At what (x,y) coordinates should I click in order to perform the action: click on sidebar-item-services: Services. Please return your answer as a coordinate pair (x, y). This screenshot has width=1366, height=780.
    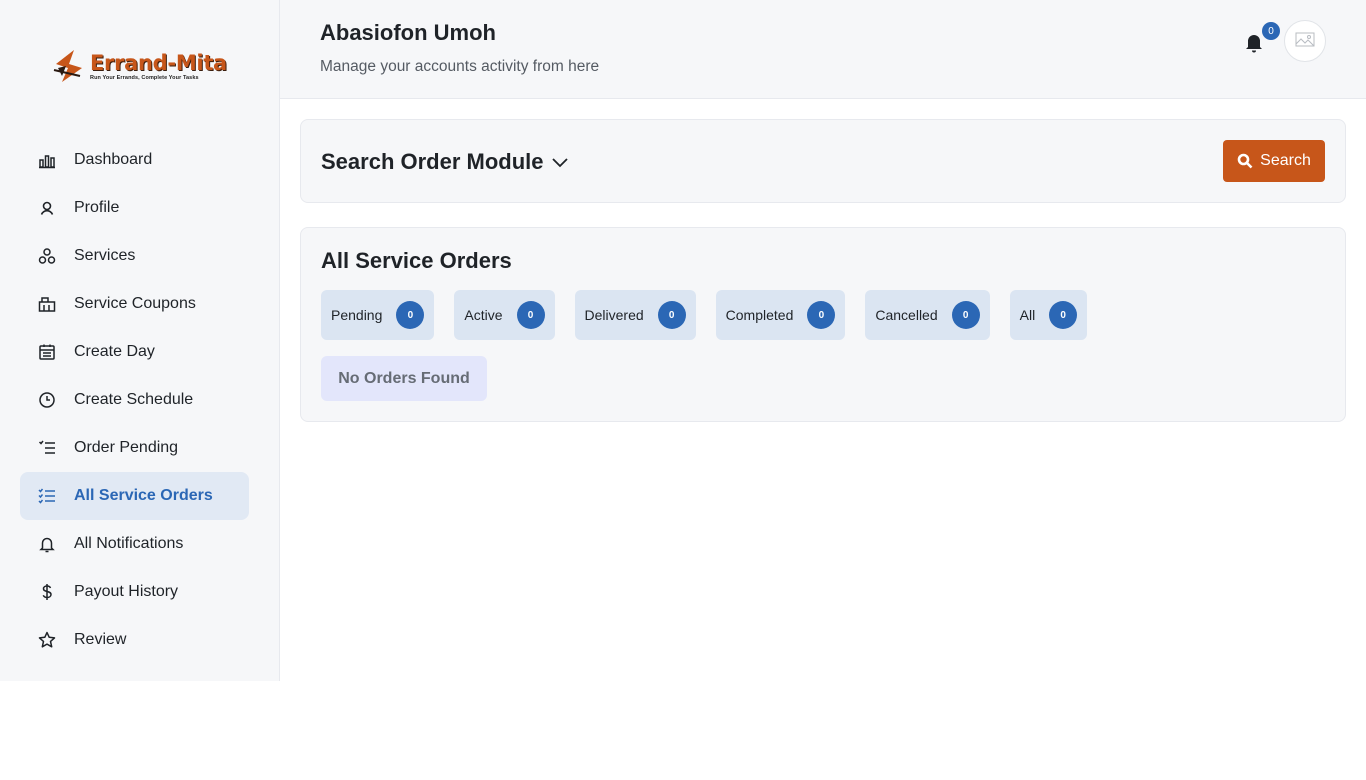
    Looking at the image, I should click on (134, 256).